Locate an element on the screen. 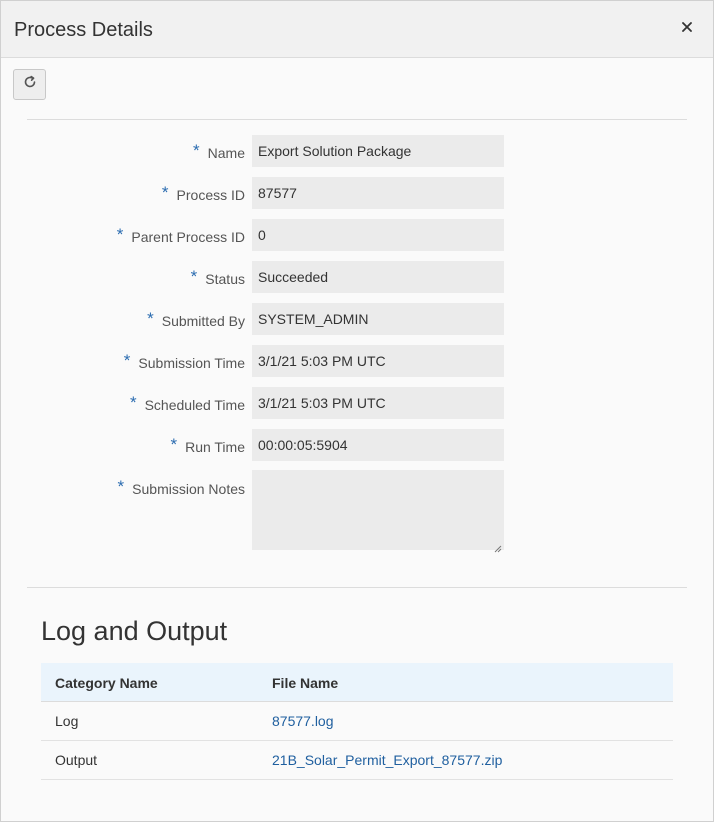 The height and width of the screenshot is (822, 714). table-row: Output 21B_Solar_Permit_Export_87577.zip is located at coordinates (357, 760).